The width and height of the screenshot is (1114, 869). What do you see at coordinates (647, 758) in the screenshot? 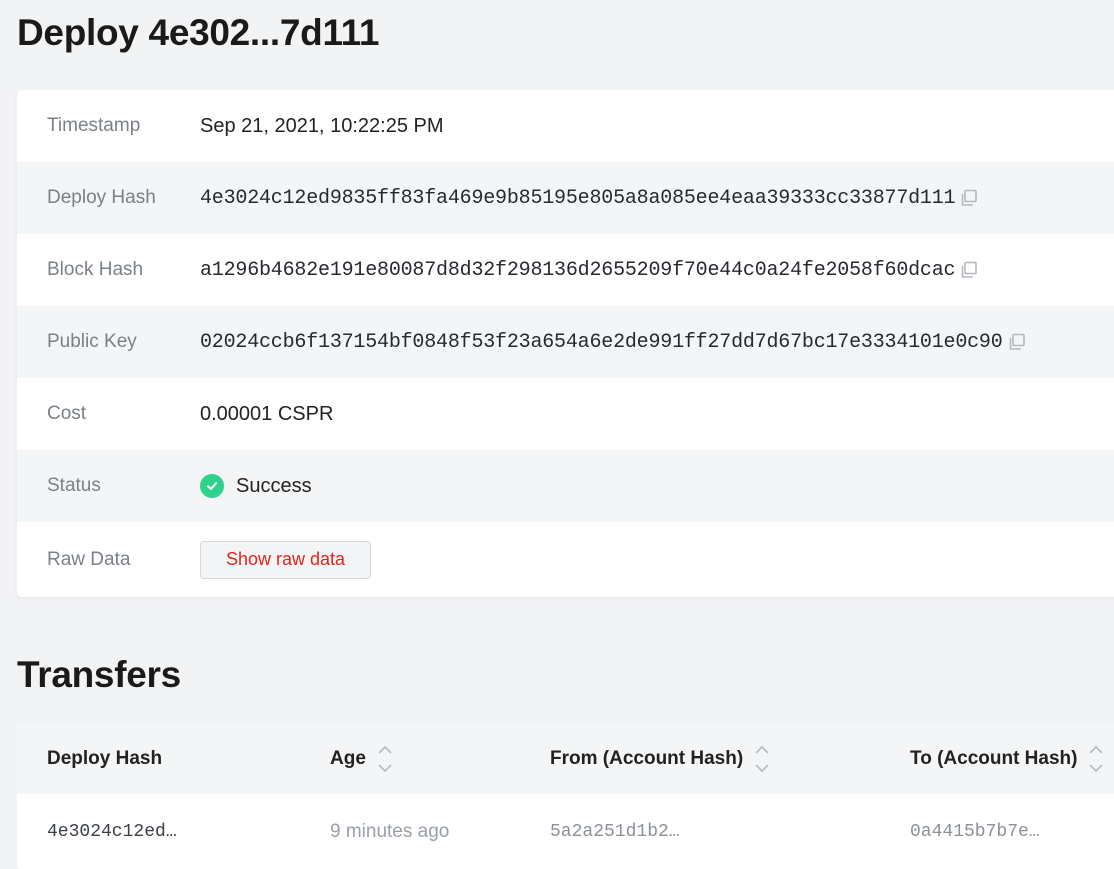
I see `column-header-label: From (Account Hash)` at bounding box center [647, 758].